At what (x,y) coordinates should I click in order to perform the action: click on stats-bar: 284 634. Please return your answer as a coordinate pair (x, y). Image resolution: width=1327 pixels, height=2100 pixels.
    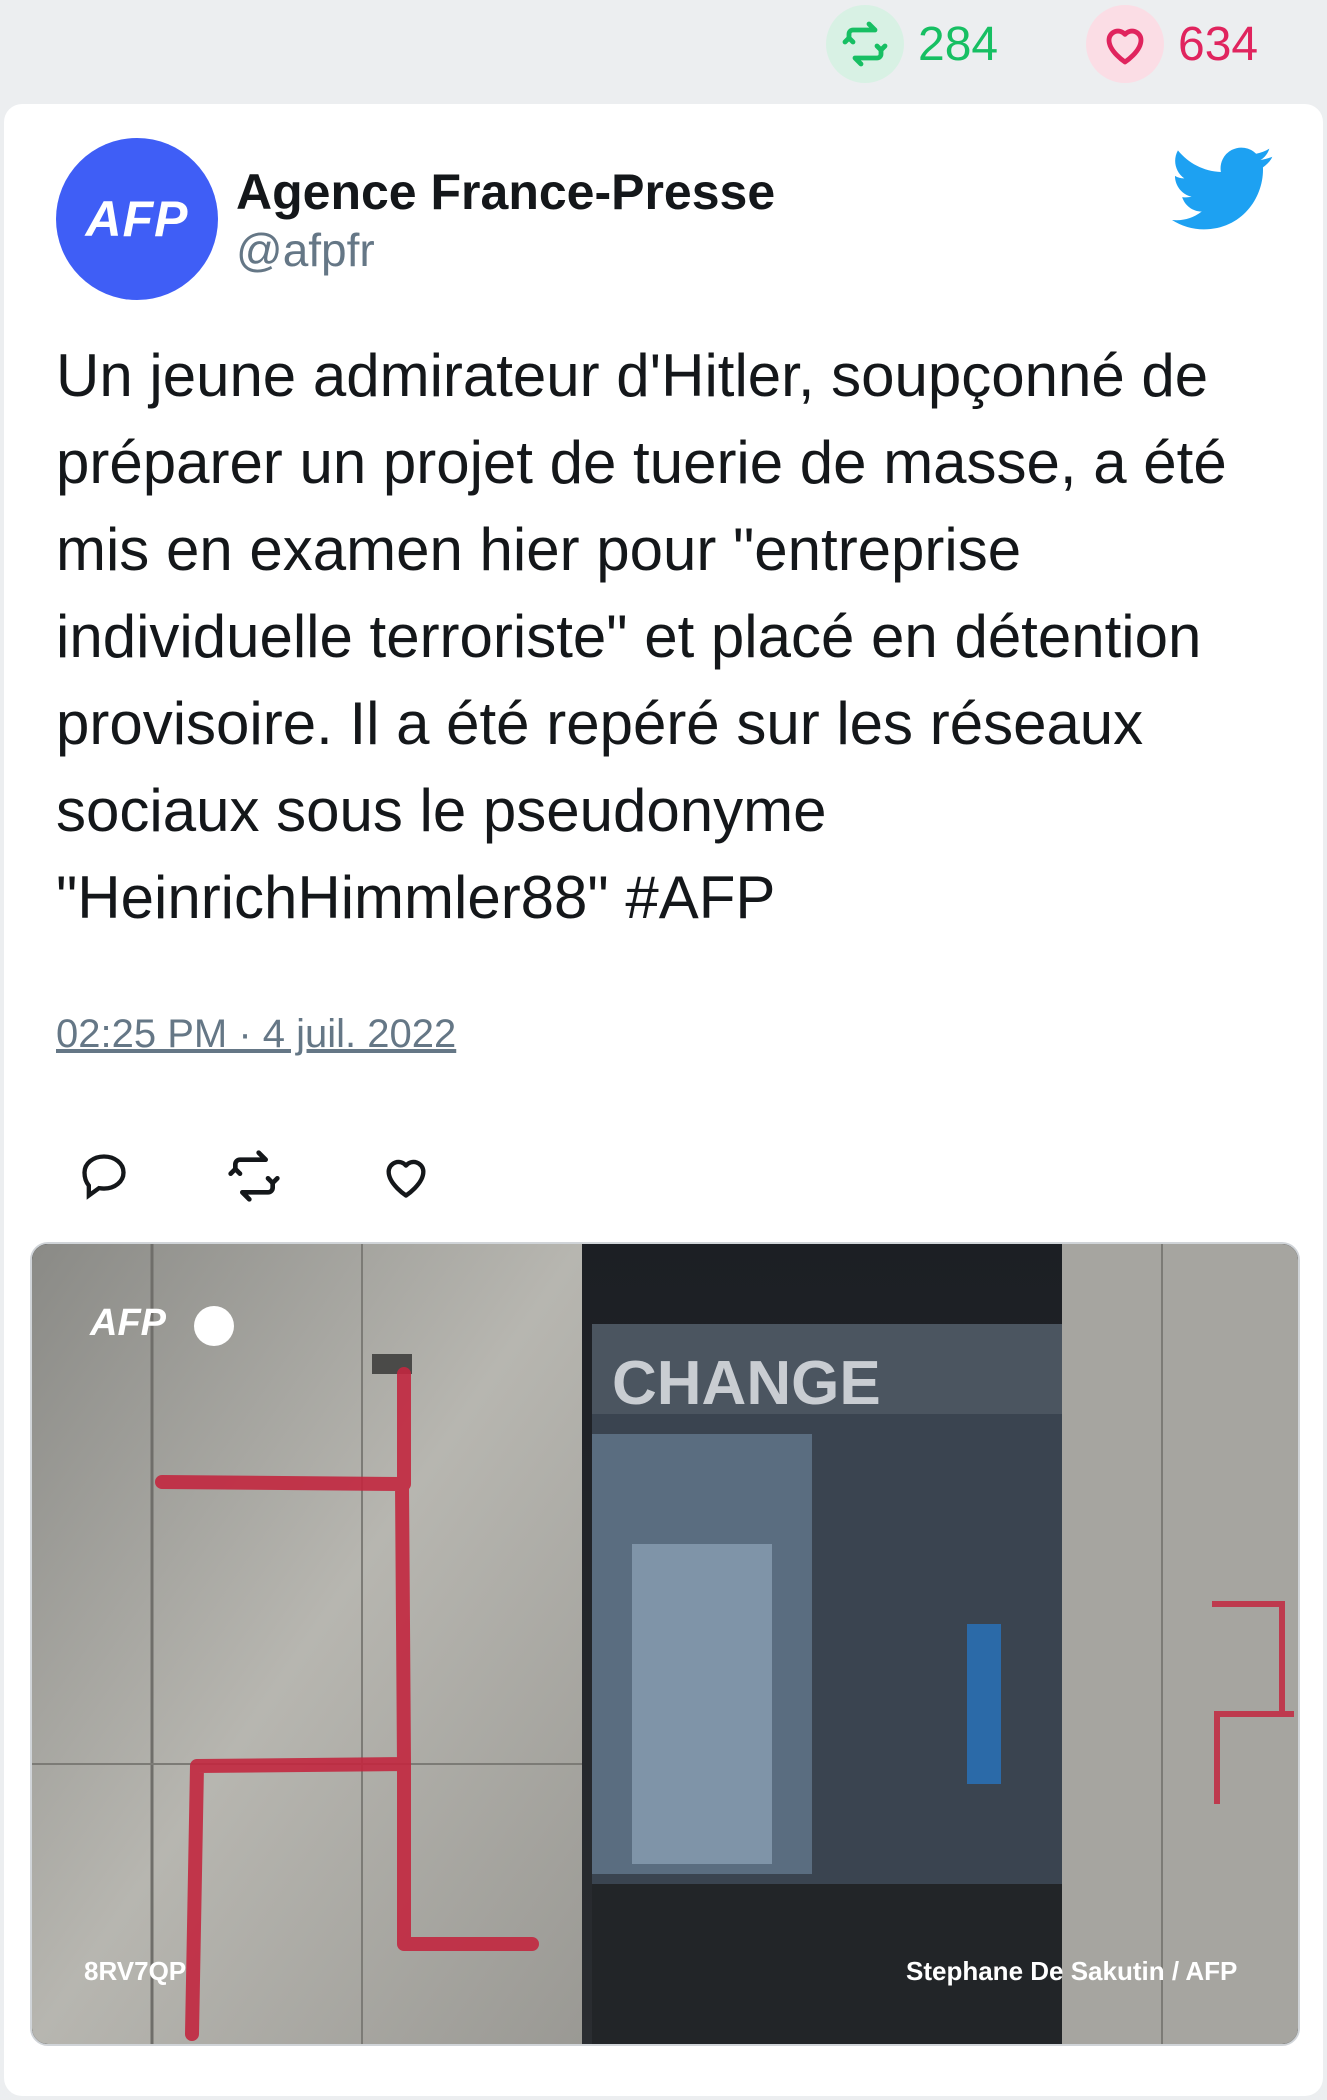
    Looking at the image, I should click on (663, 50).